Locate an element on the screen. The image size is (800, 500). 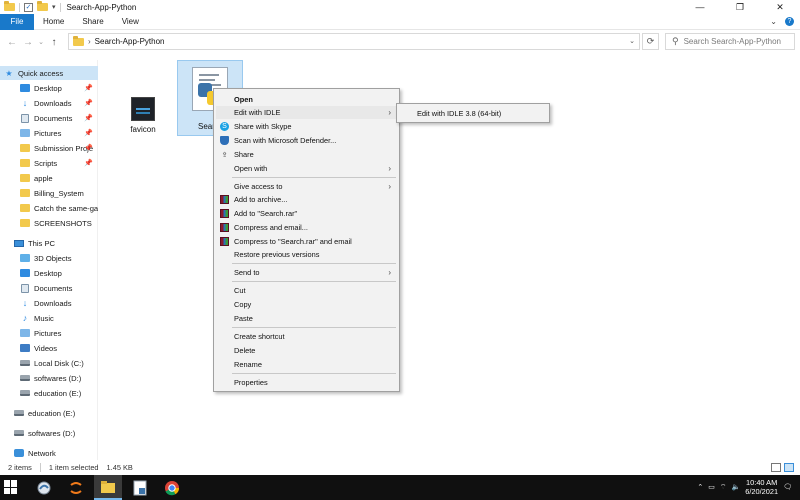
sidebar-item-quick-access: ★ Quick access is located at coordinates (49, 73).